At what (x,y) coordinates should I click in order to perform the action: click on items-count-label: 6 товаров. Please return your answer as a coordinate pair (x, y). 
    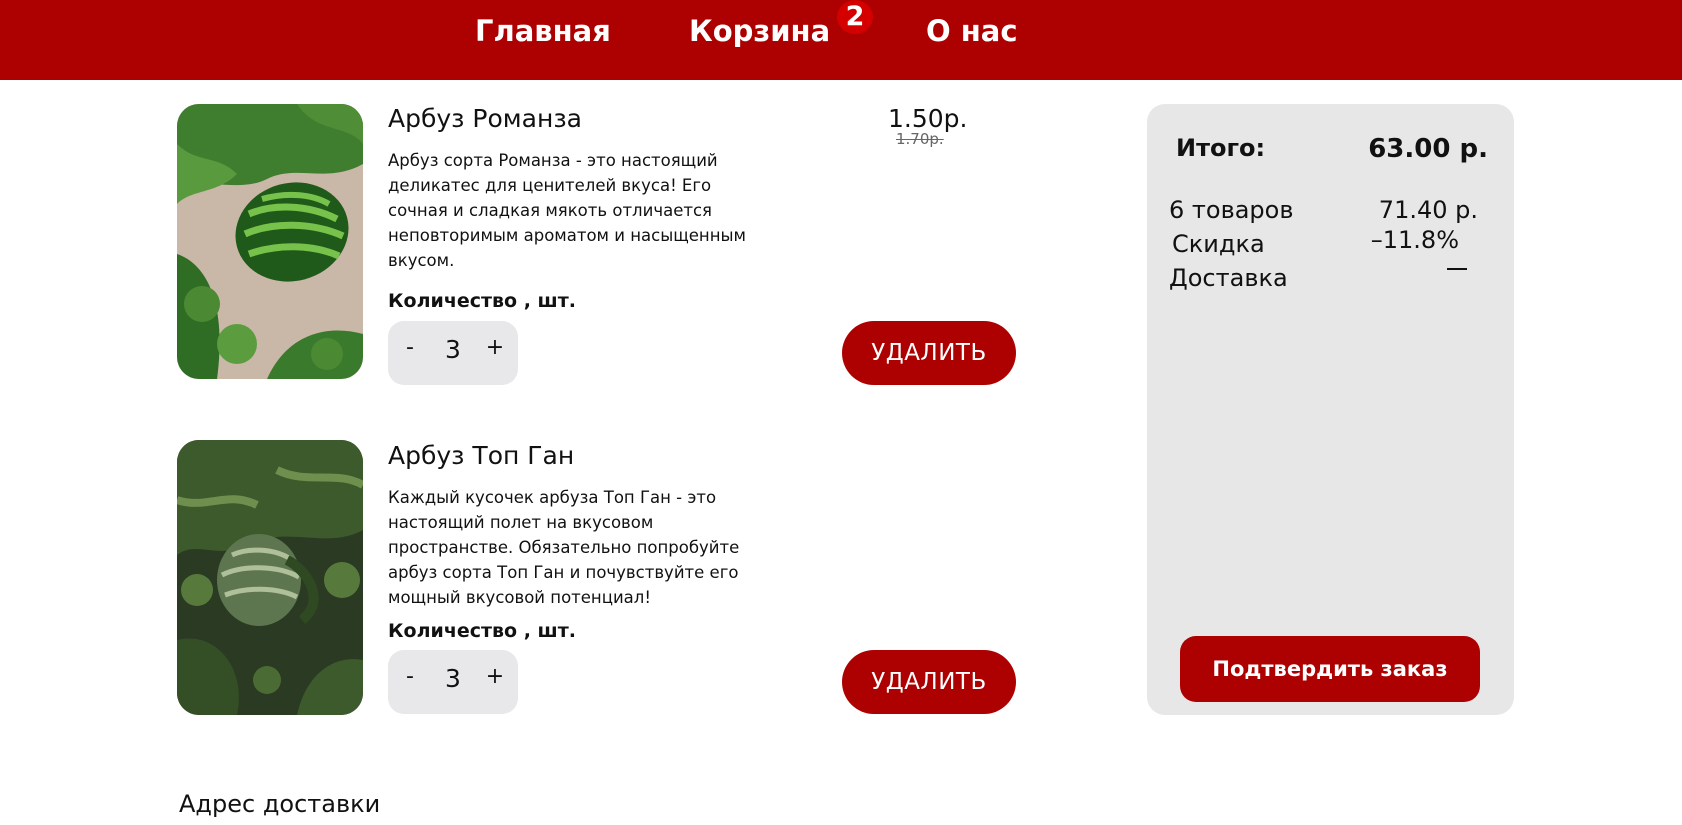
    Looking at the image, I should click on (1231, 210).